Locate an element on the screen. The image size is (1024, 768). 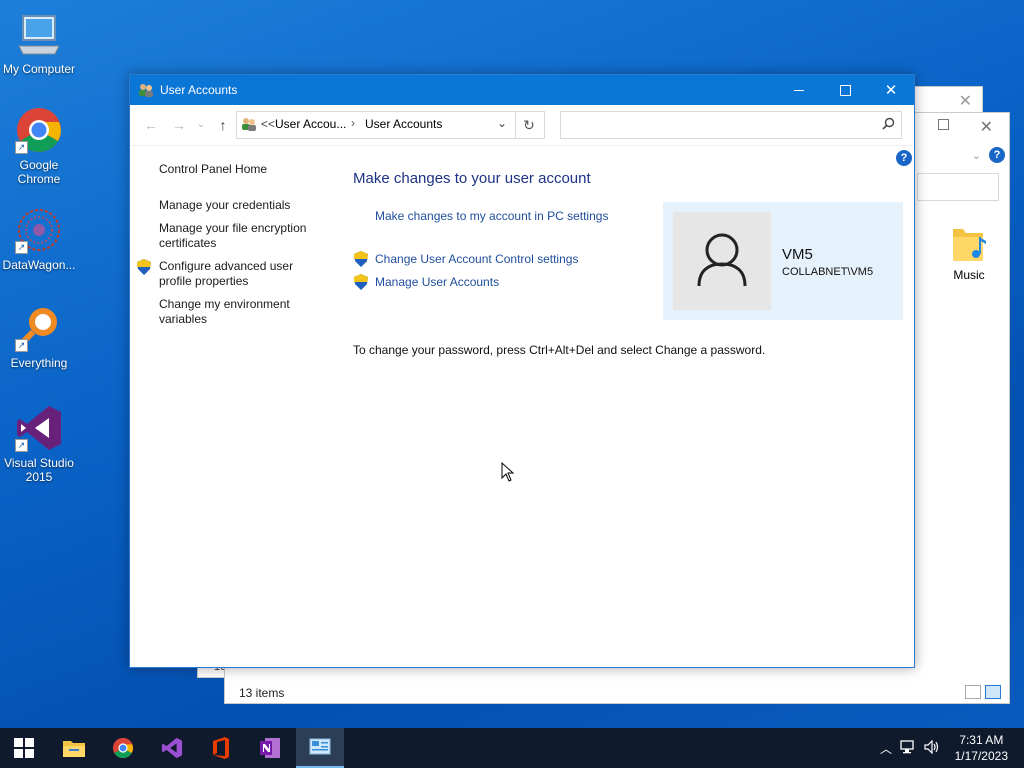
user-avatar-icon is located at coordinates (722, 260).